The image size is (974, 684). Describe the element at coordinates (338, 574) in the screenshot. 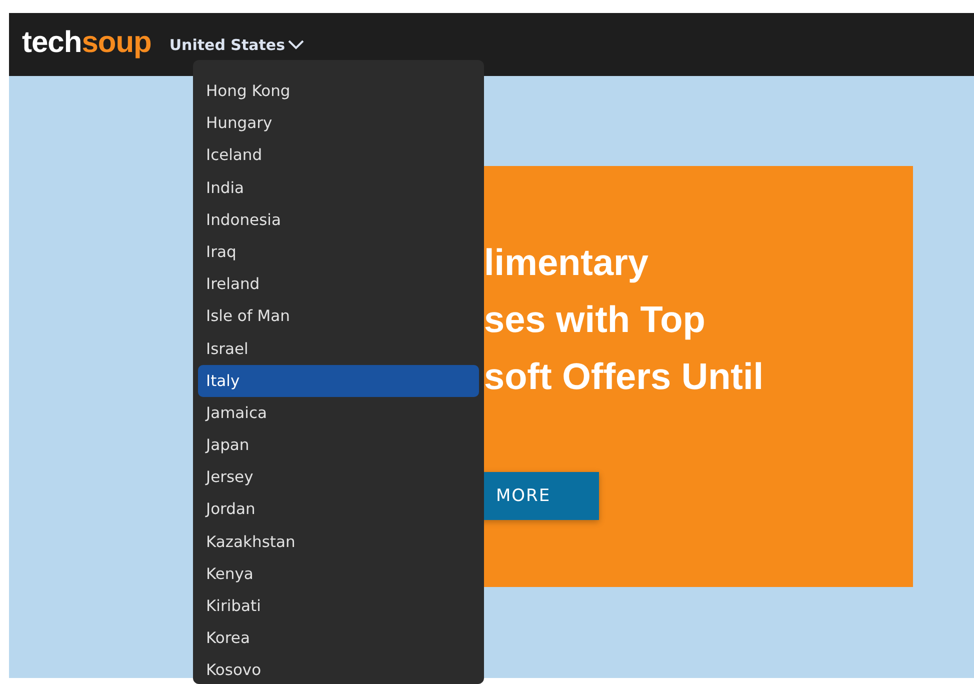

I see `country-option: Kenya` at that location.